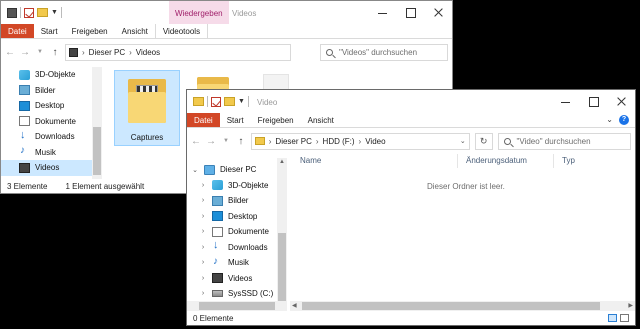 The image size is (640, 329). What do you see at coordinates (384, 52) in the screenshot?
I see `search-box: "Videos" durchsuchen` at bounding box center [384, 52].